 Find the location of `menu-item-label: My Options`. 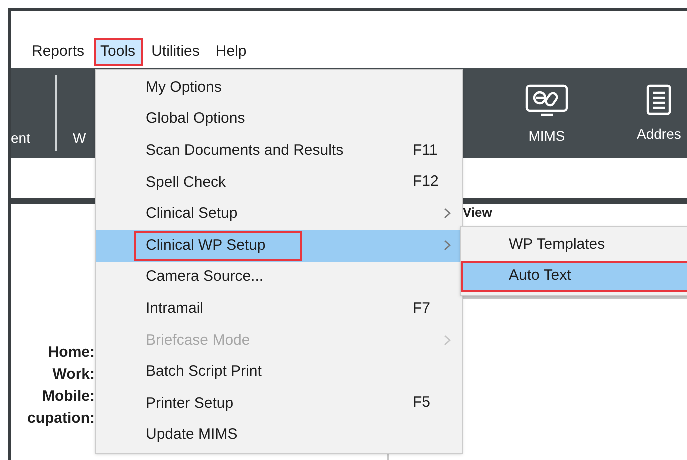

menu-item-label: My Options is located at coordinates (184, 88).